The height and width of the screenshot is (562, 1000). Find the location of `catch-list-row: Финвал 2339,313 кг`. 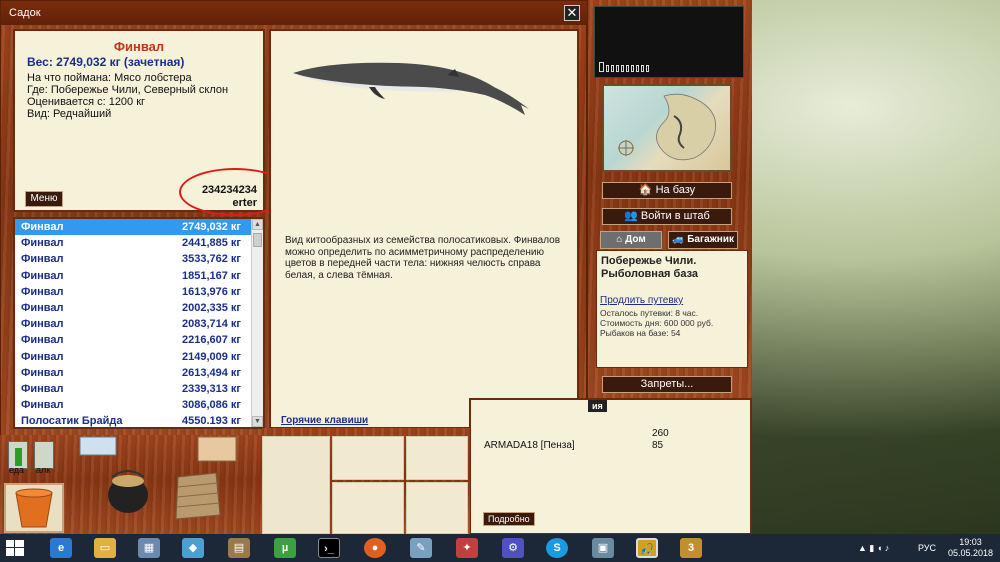

catch-list-row: Финвал 2339,313 кг is located at coordinates (134, 389).